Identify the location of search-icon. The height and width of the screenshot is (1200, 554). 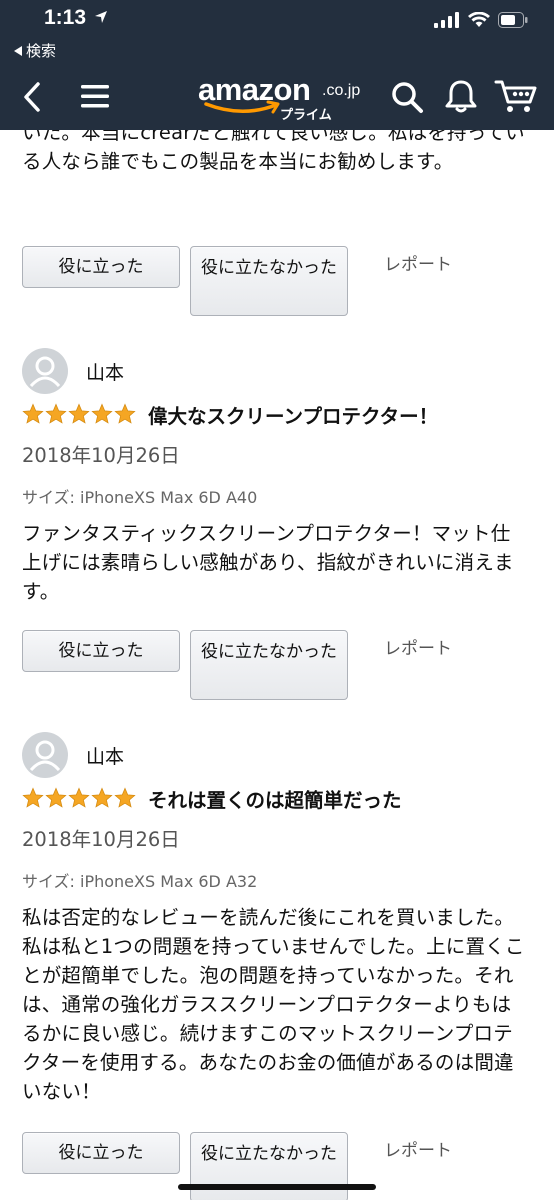
(407, 97).